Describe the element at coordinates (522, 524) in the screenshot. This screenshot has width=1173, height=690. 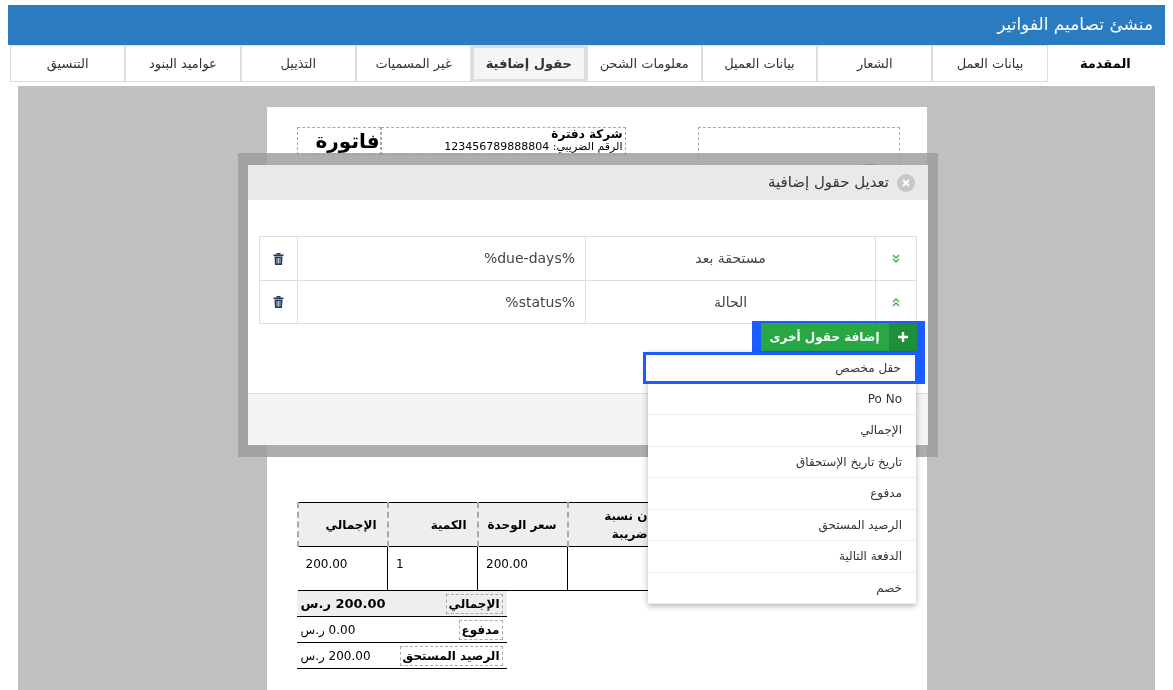
I see `column-header: سعر الوحدة` at that location.